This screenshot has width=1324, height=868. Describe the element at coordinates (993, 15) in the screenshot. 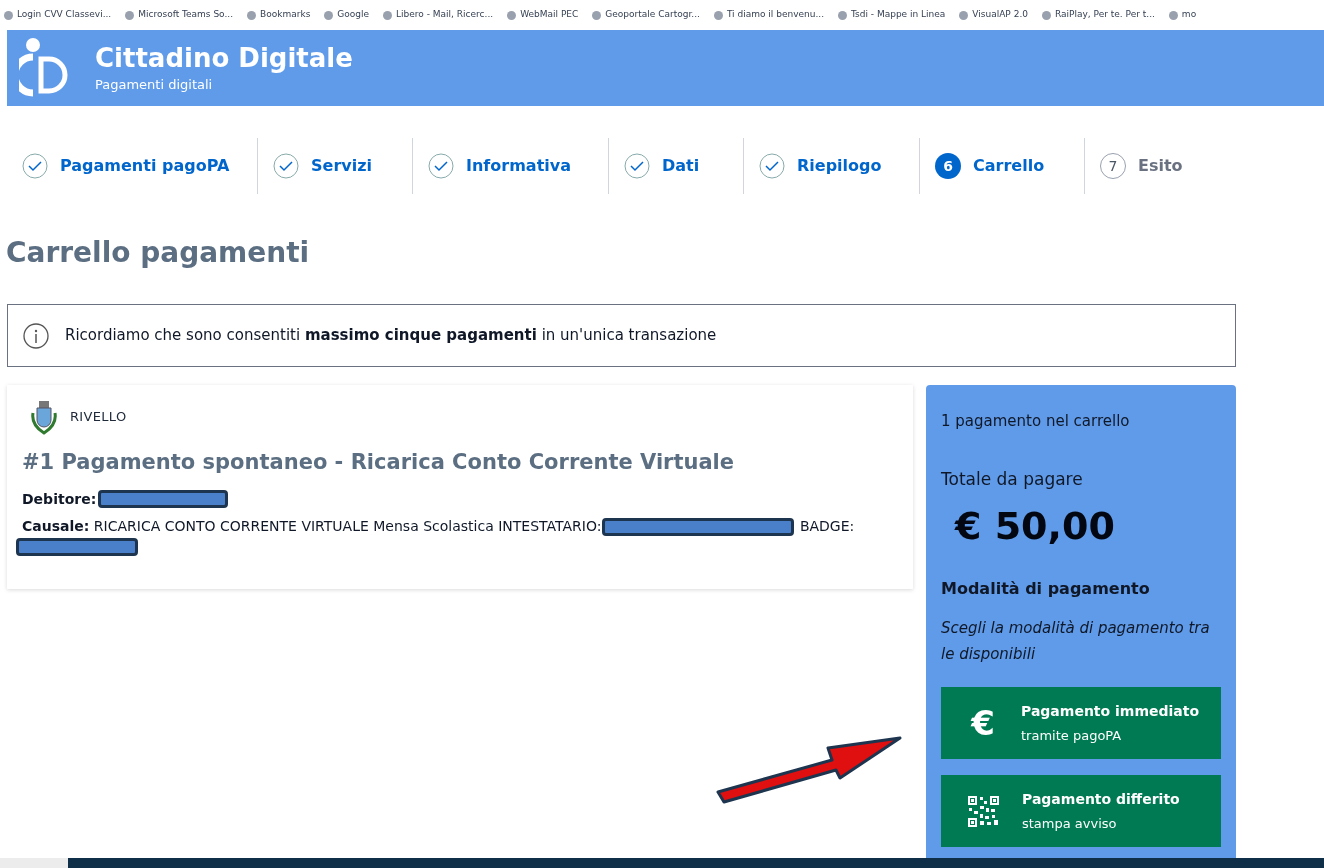

I see `bookmark-link: VisualAP 2.0` at that location.